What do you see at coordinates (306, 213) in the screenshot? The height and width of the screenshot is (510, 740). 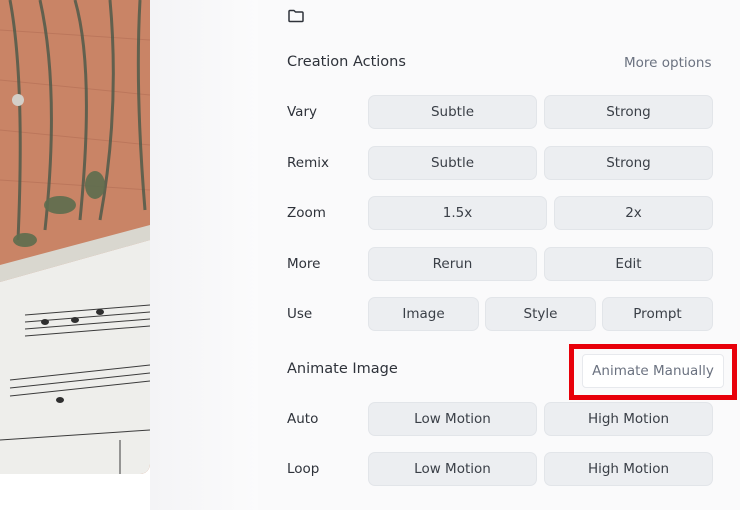 I see `zoom-label: Zoom` at bounding box center [306, 213].